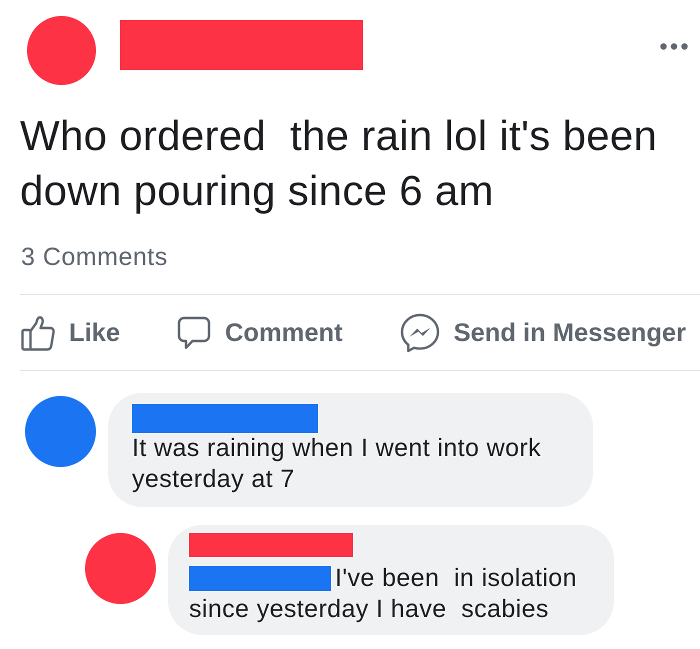 This screenshot has width=700, height=649. Describe the element at coordinates (94, 257) in the screenshot. I see `comment-count-link: 3 Comments` at that location.